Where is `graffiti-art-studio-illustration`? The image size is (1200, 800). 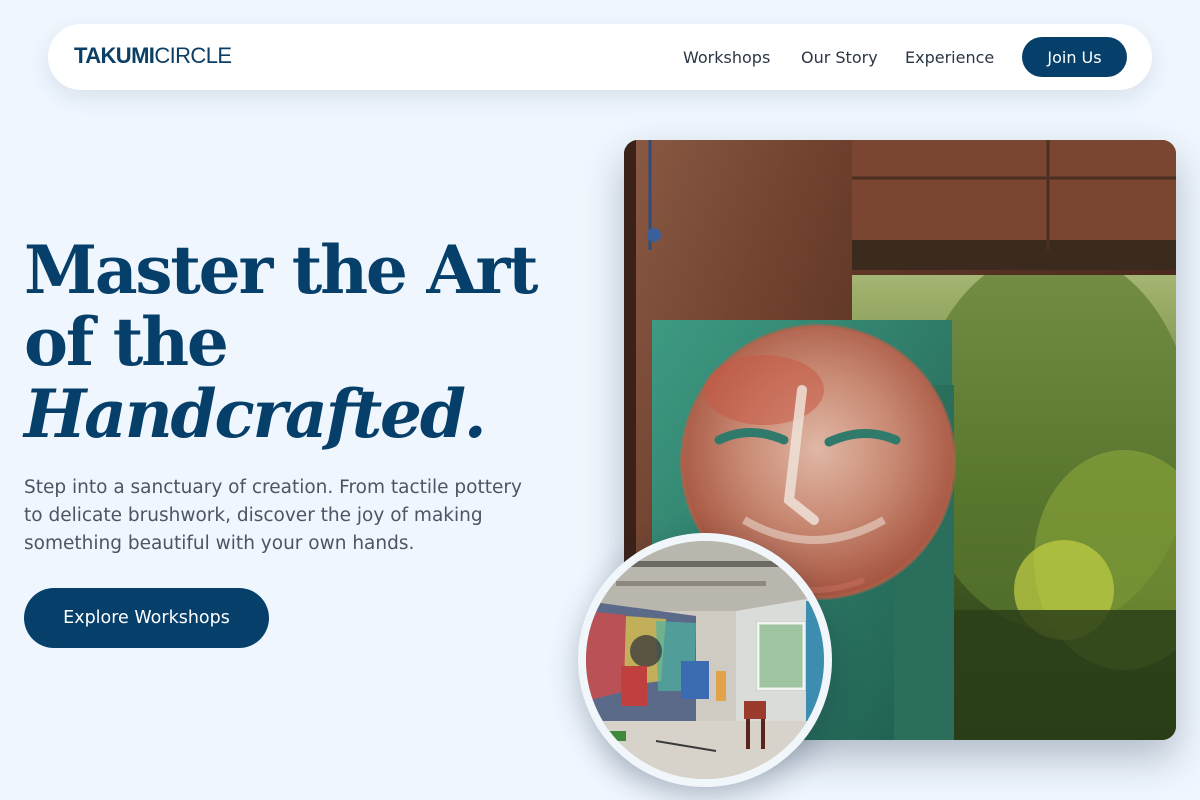
graffiti-art-studio-illustration is located at coordinates (705, 660).